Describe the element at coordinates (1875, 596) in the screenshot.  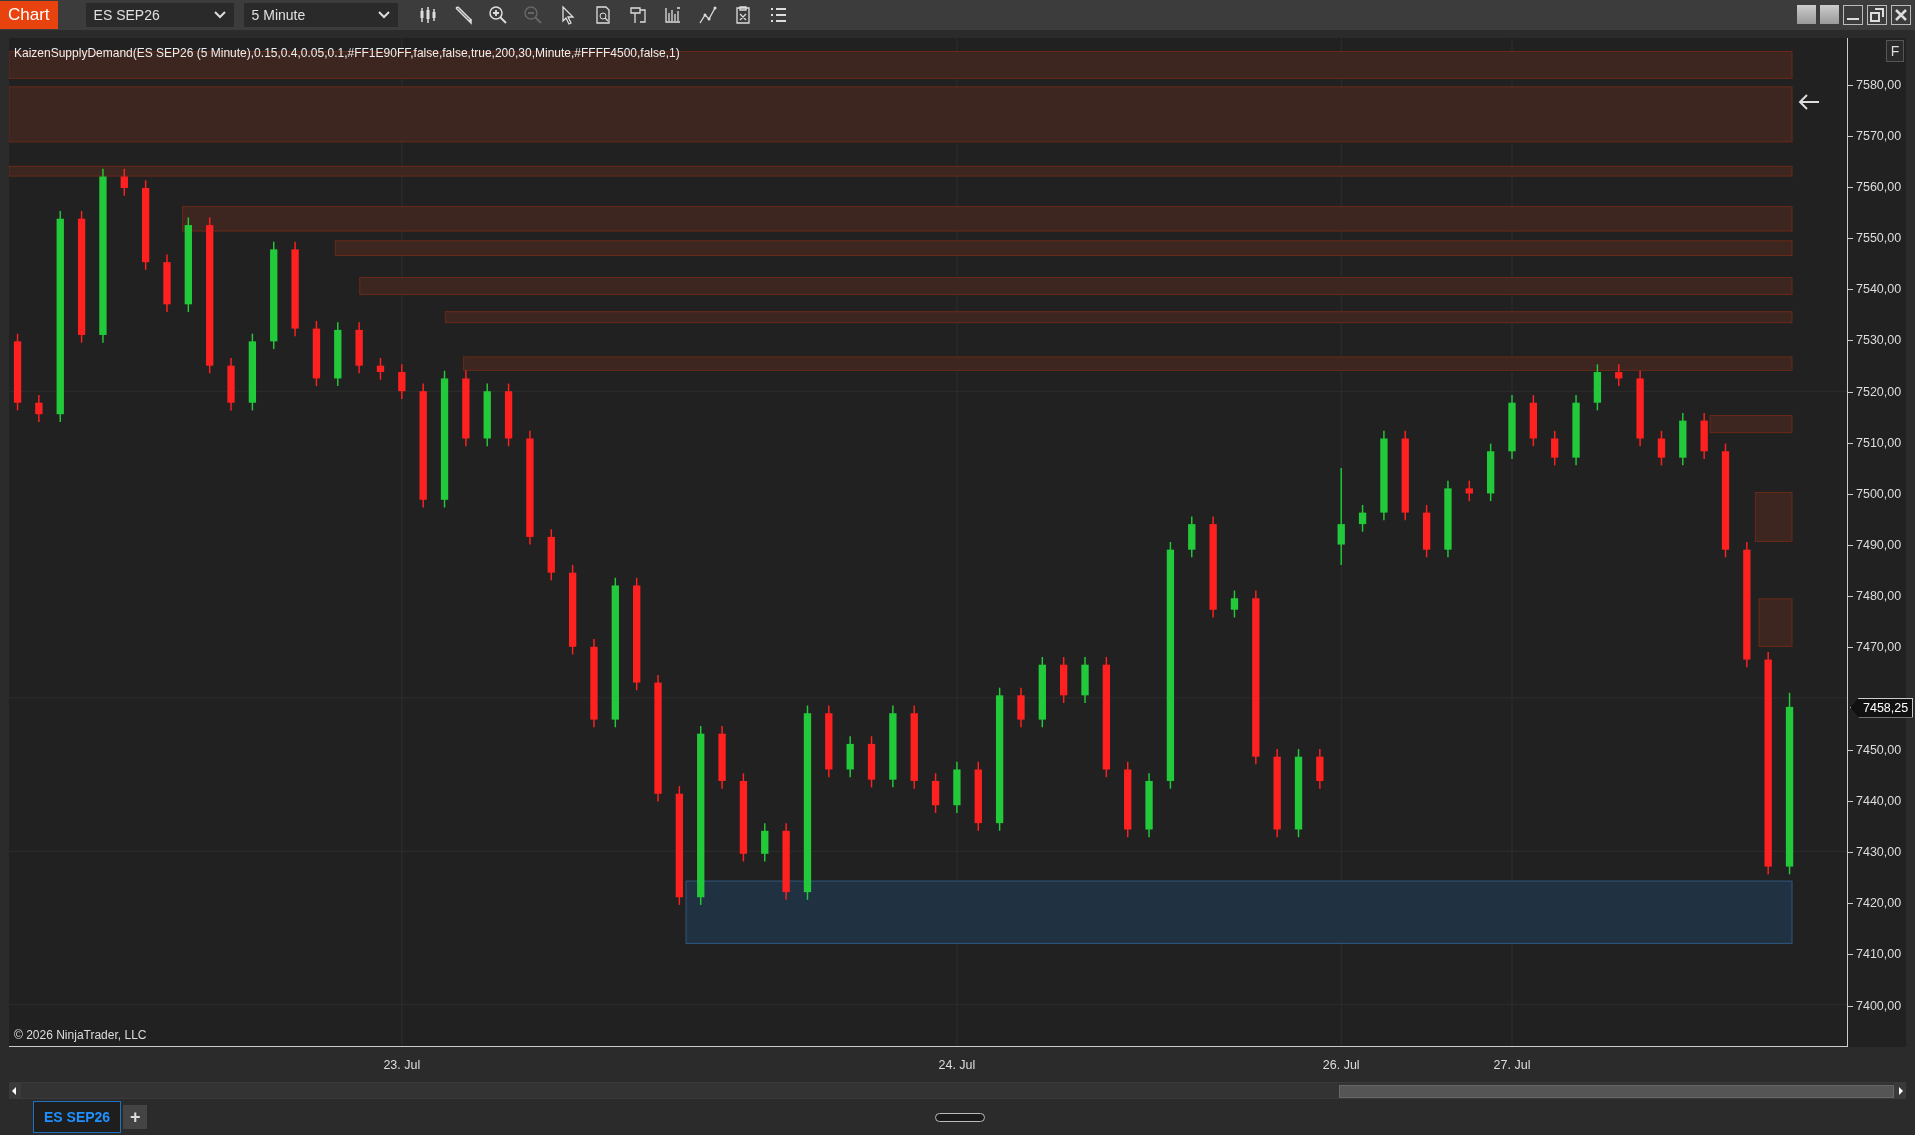
I see `price-label: 7480,00` at that location.